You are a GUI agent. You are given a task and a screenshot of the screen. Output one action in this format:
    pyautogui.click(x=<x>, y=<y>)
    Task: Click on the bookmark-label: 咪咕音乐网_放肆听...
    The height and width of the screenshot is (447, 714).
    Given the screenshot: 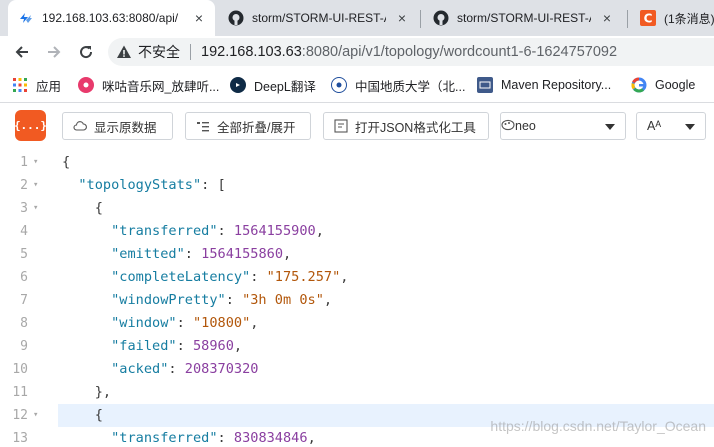 What is the action you would take?
    pyautogui.click(x=161, y=86)
    